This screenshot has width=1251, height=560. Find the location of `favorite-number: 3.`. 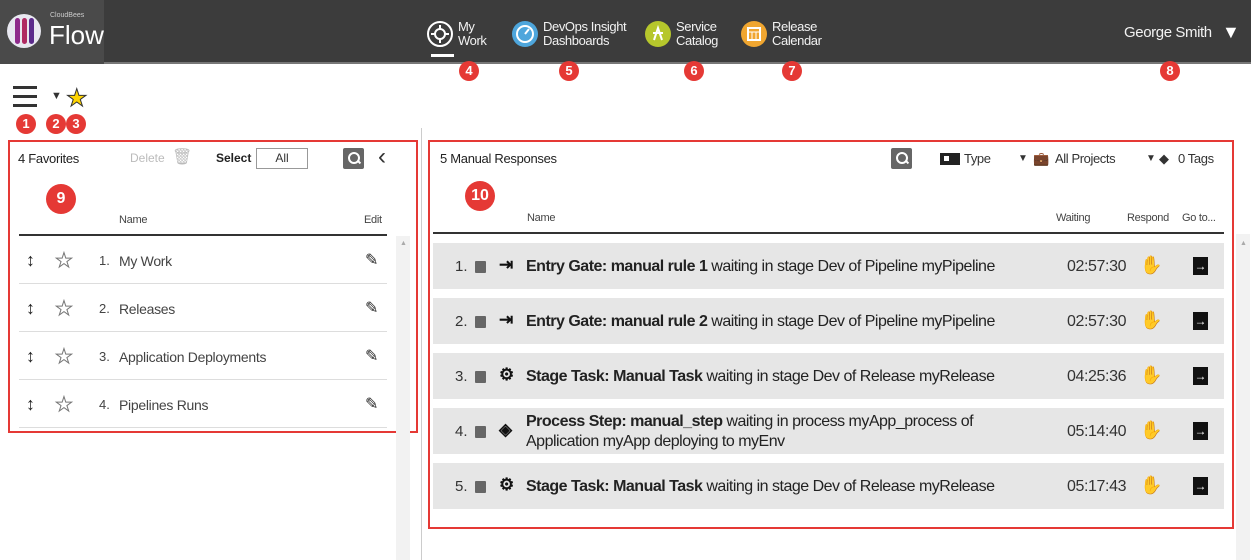

favorite-number: 3. is located at coordinates (104, 356).